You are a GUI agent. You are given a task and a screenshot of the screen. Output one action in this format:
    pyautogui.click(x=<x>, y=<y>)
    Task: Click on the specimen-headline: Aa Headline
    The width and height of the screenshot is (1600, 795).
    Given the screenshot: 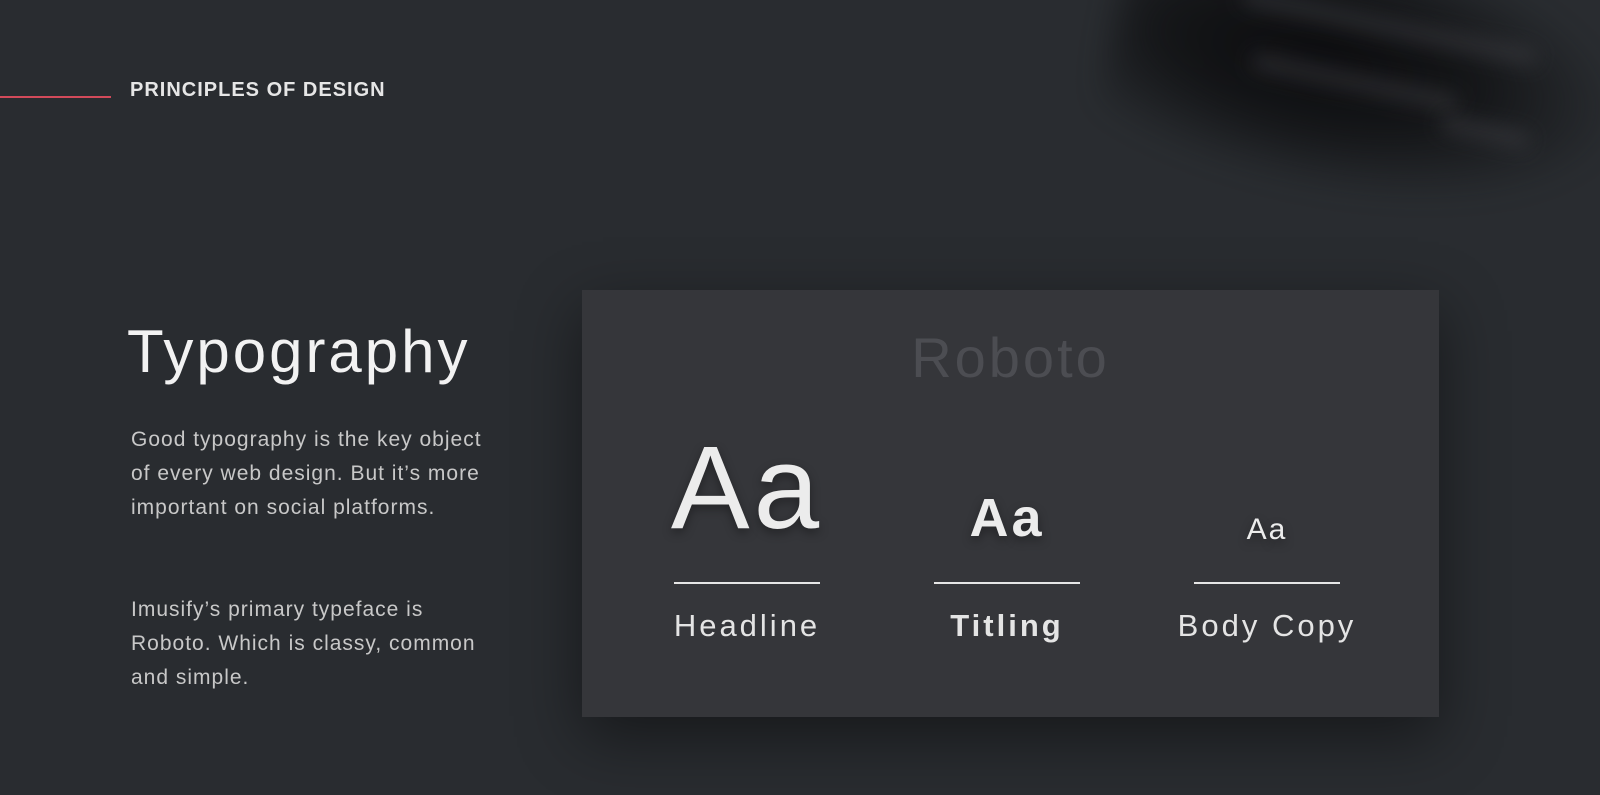 What is the action you would take?
    pyautogui.click(x=747, y=503)
    